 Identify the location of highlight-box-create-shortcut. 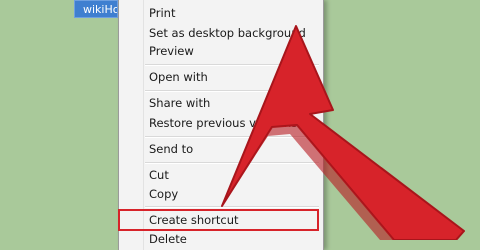
(218, 220).